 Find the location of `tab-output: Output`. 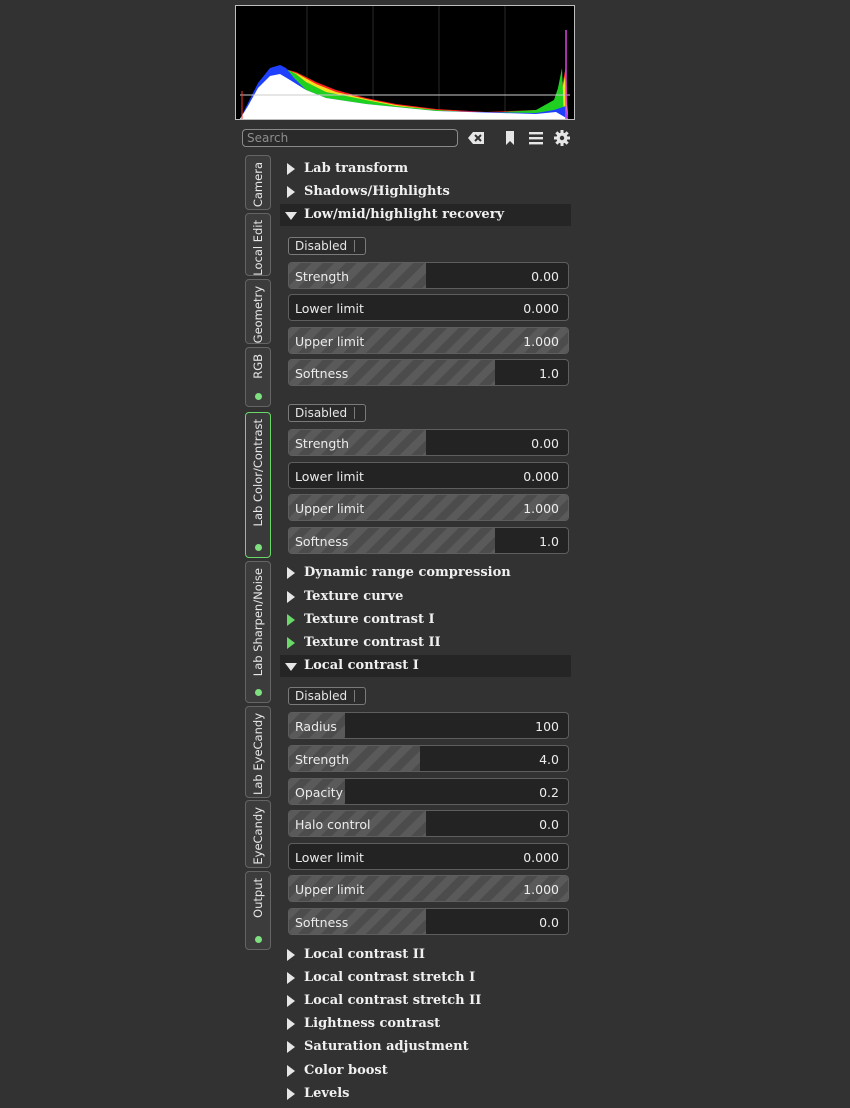

tab-output: Output is located at coordinates (258, 910).